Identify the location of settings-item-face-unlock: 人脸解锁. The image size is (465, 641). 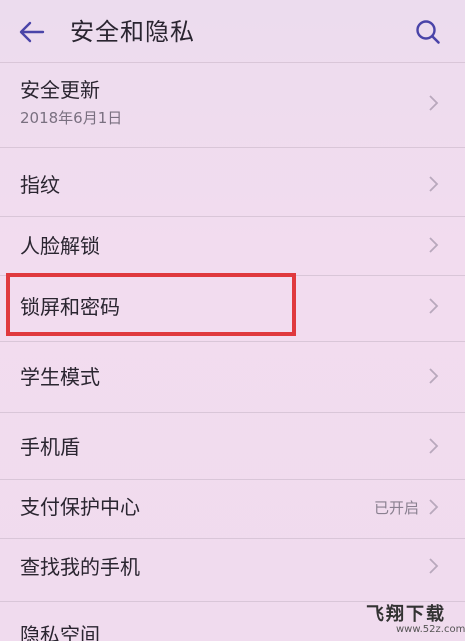
(232, 246).